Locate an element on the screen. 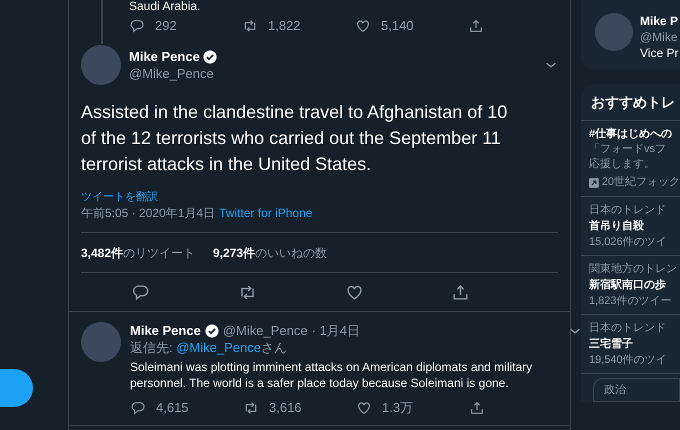 The image size is (680, 430). profile-handle: @Mike is located at coordinates (659, 37).